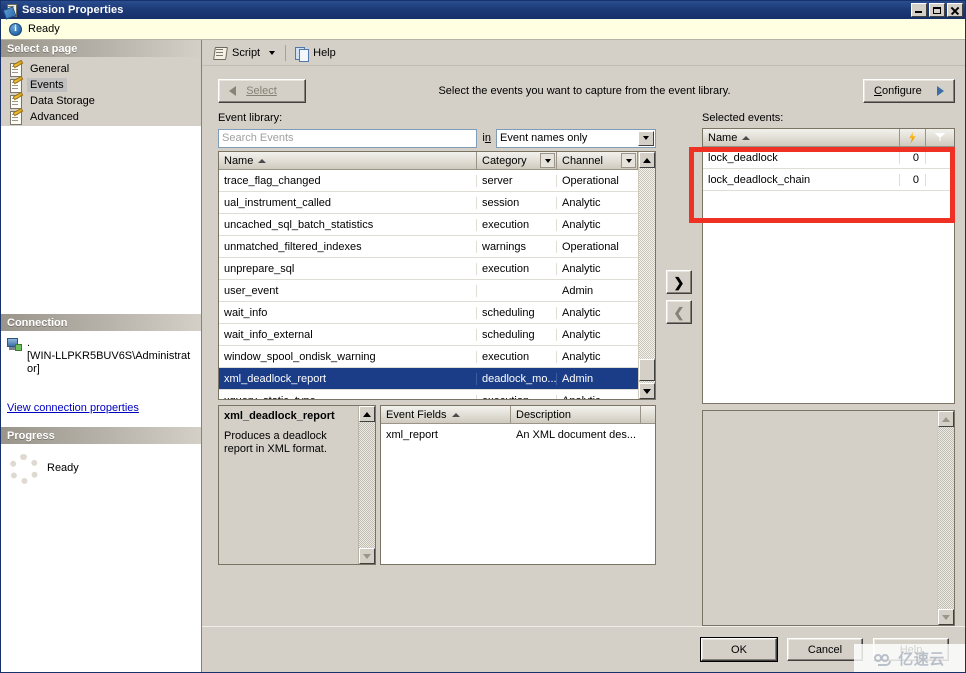 The height and width of the screenshot is (673, 966). What do you see at coordinates (647, 370) in the screenshot?
I see `scroll-thumb` at bounding box center [647, 370].